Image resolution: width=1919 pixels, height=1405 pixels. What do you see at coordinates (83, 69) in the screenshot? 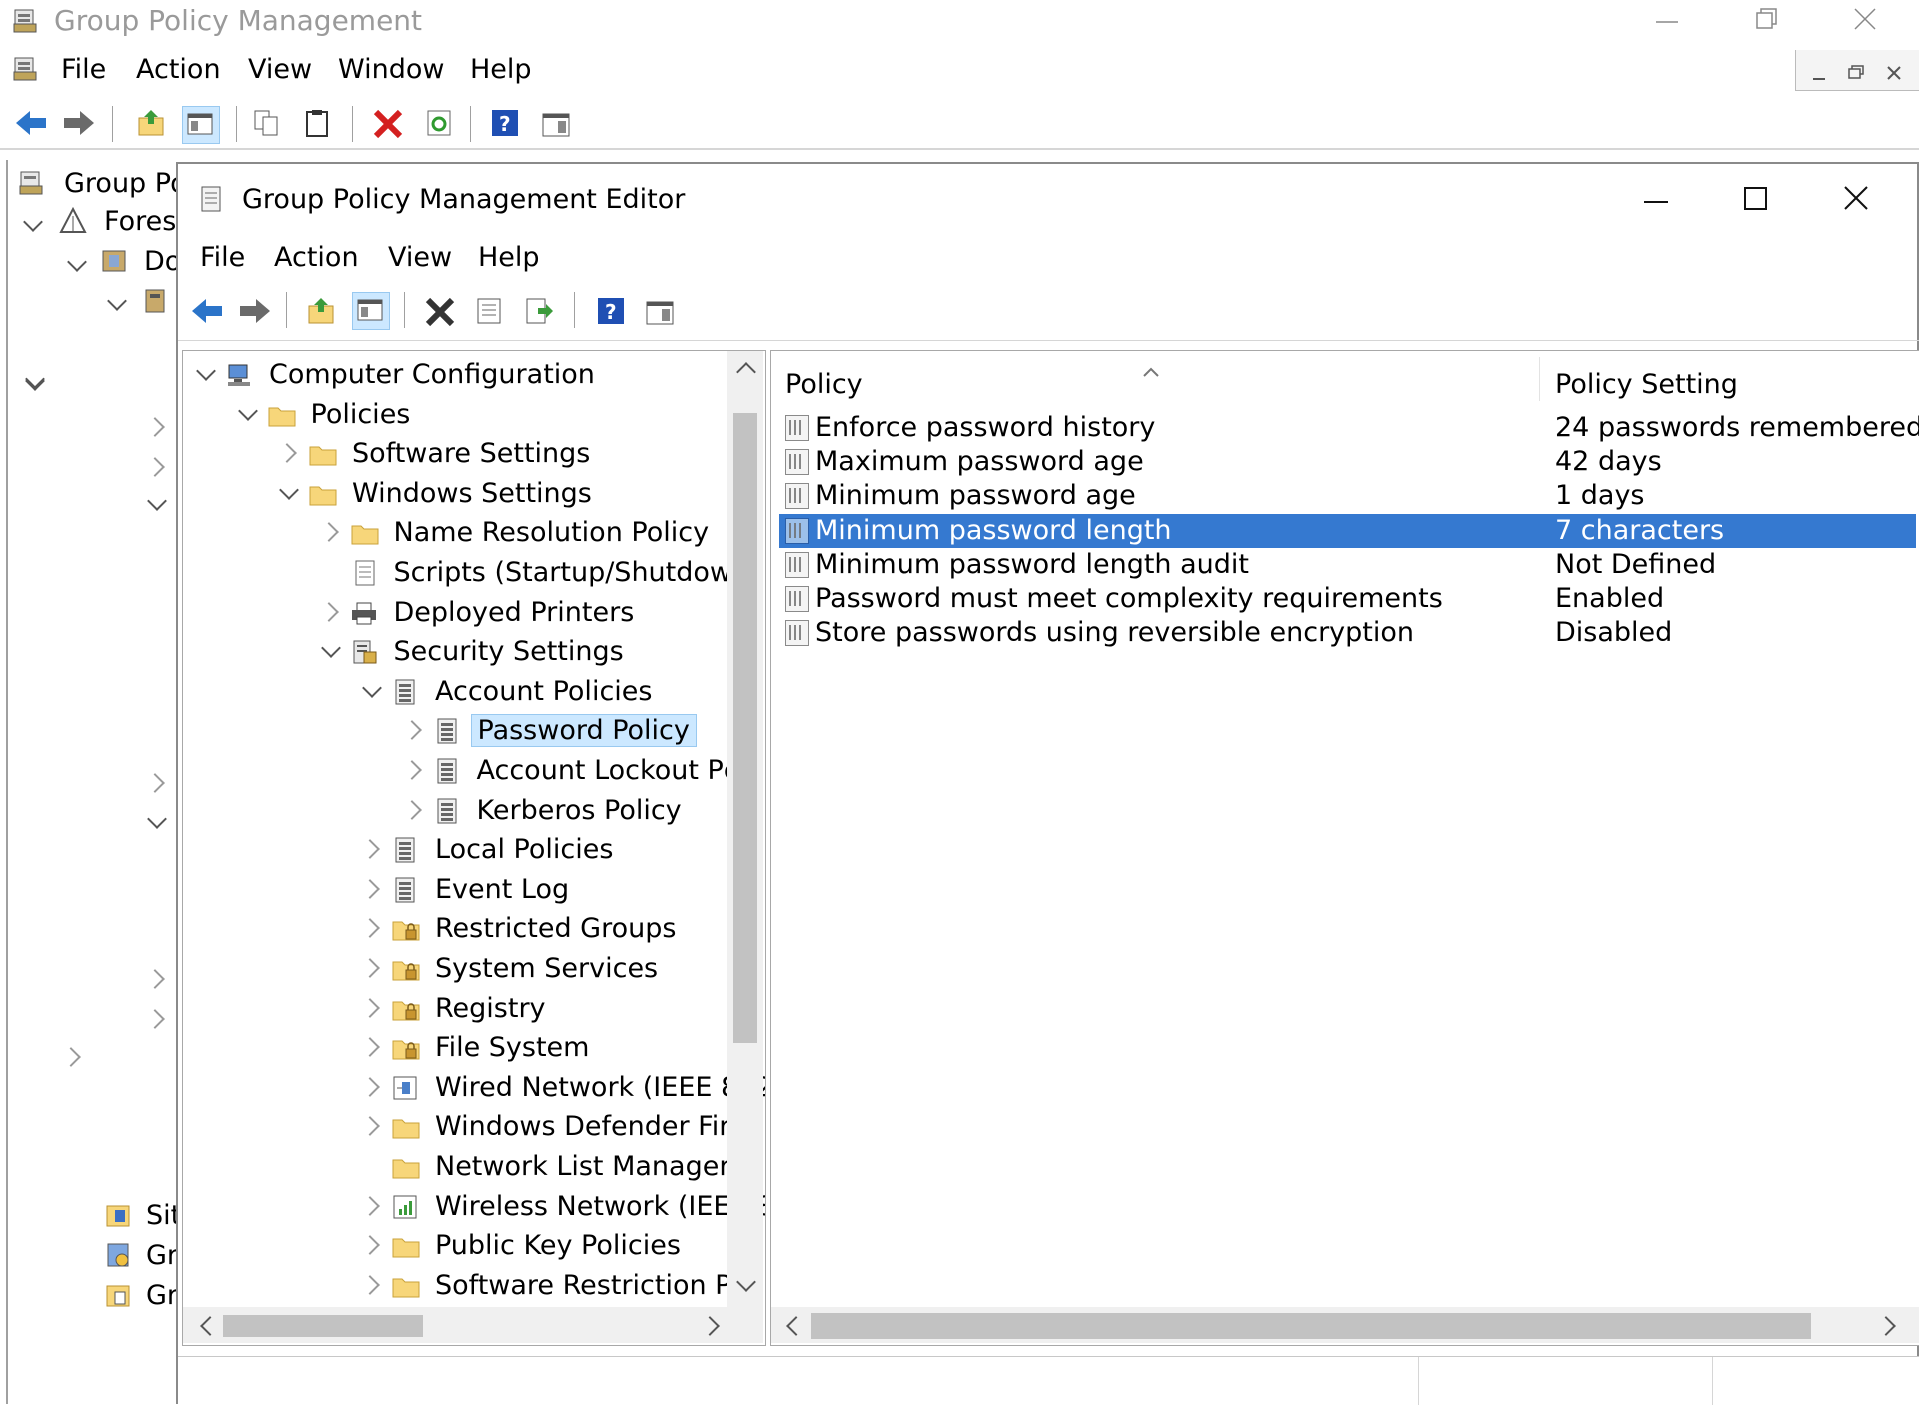
I see `outer-menu-file: File` at bounding box center [83, 69].